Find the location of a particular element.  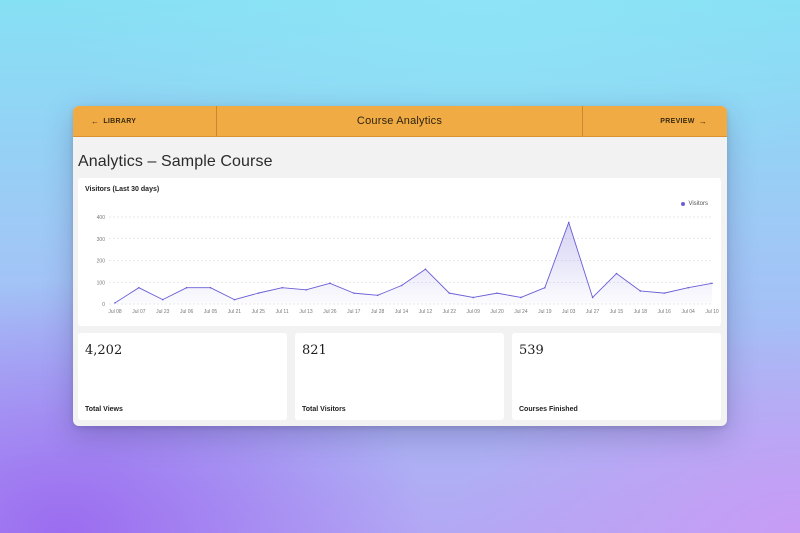

x-tick-label: Jul 05 is located at coordinates (211, 312).